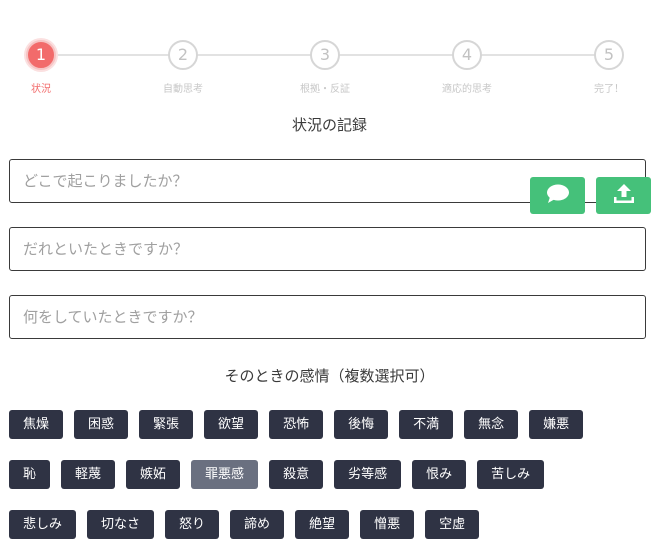 This screenshot has width=659, height=551. I want to click on what-input, so click(327, 317).